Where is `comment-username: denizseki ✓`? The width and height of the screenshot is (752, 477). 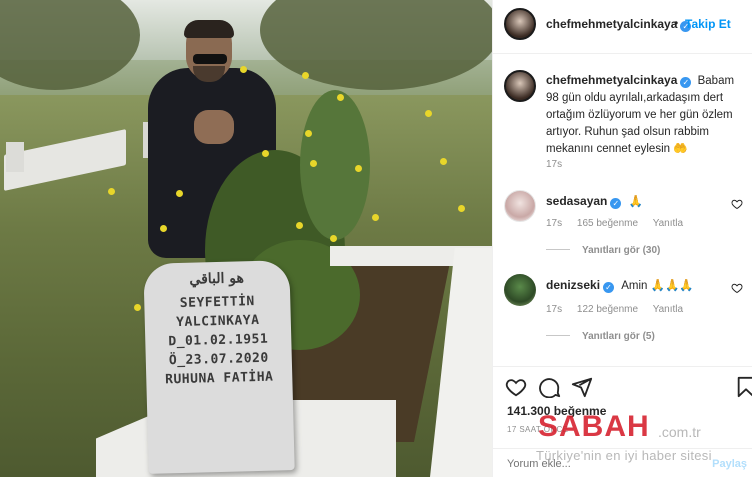 comment-username: denizseki ✓ is located at coordinates (580, 285).